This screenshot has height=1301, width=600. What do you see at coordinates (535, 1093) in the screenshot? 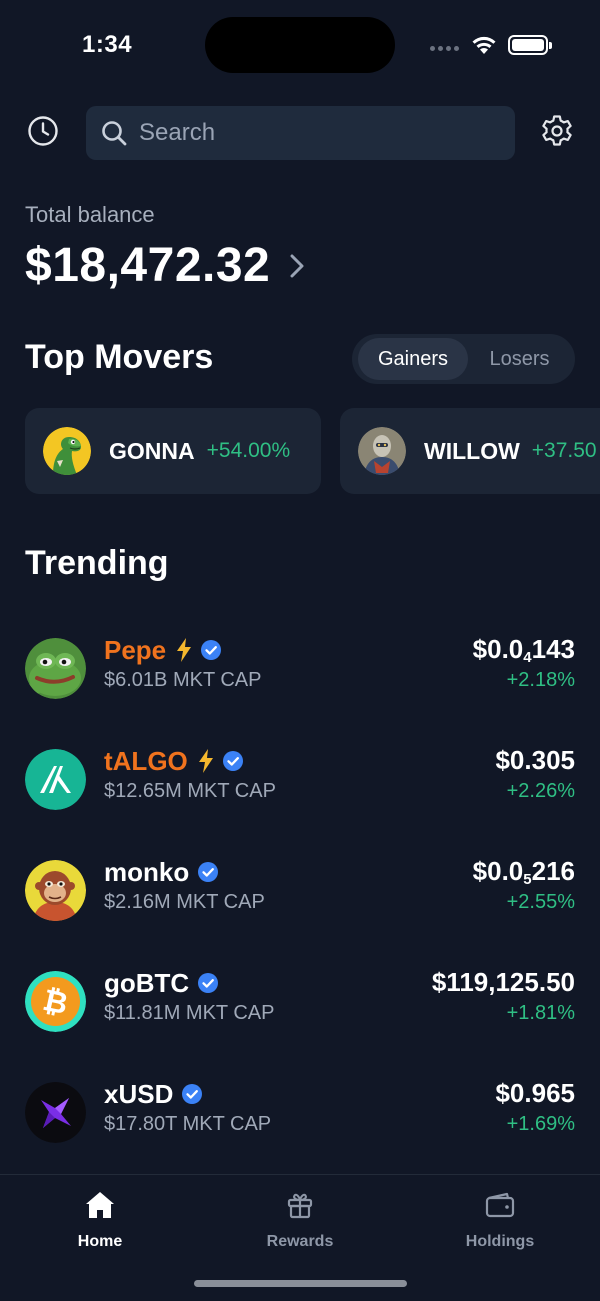
I see `token-price: $0.965` at bounding box center [535, 1093].